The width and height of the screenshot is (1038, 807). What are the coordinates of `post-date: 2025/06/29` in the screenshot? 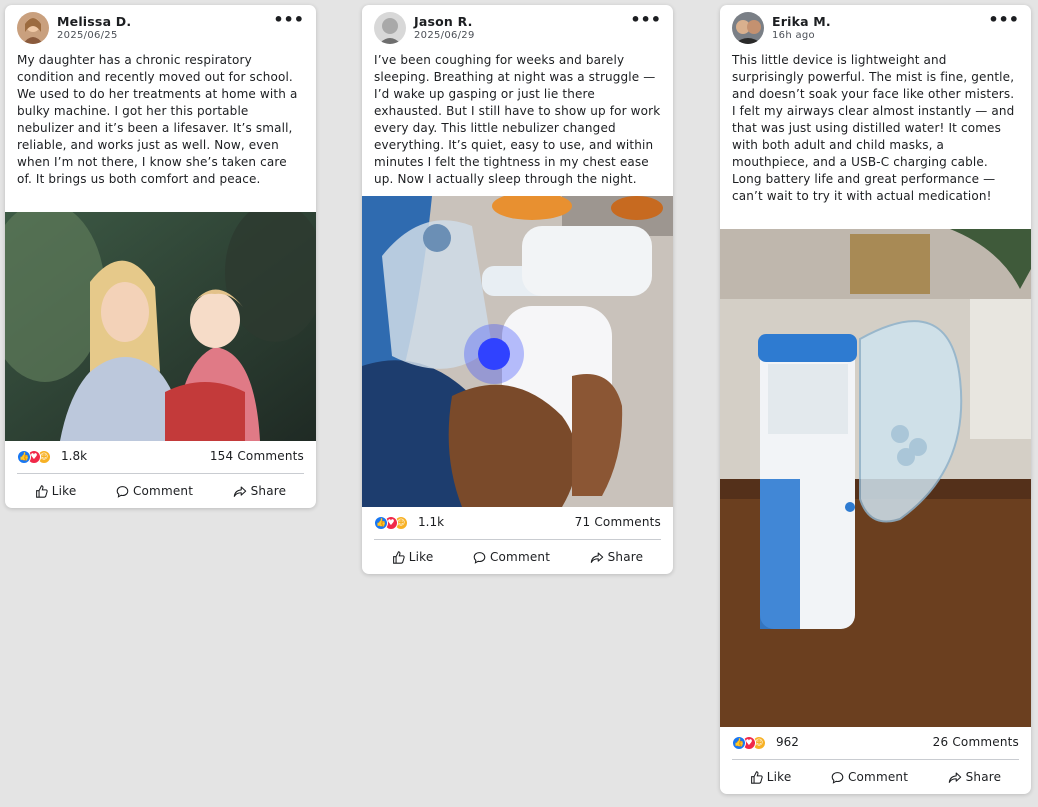 It's located at (444, 35).